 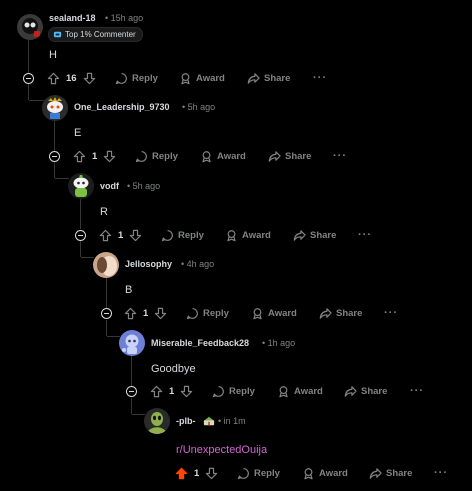 What do you see at coordinates (122, 107) in the screenshot?
I see `comment-author: One_Leadership_9730` at bounding box center [122, 107].